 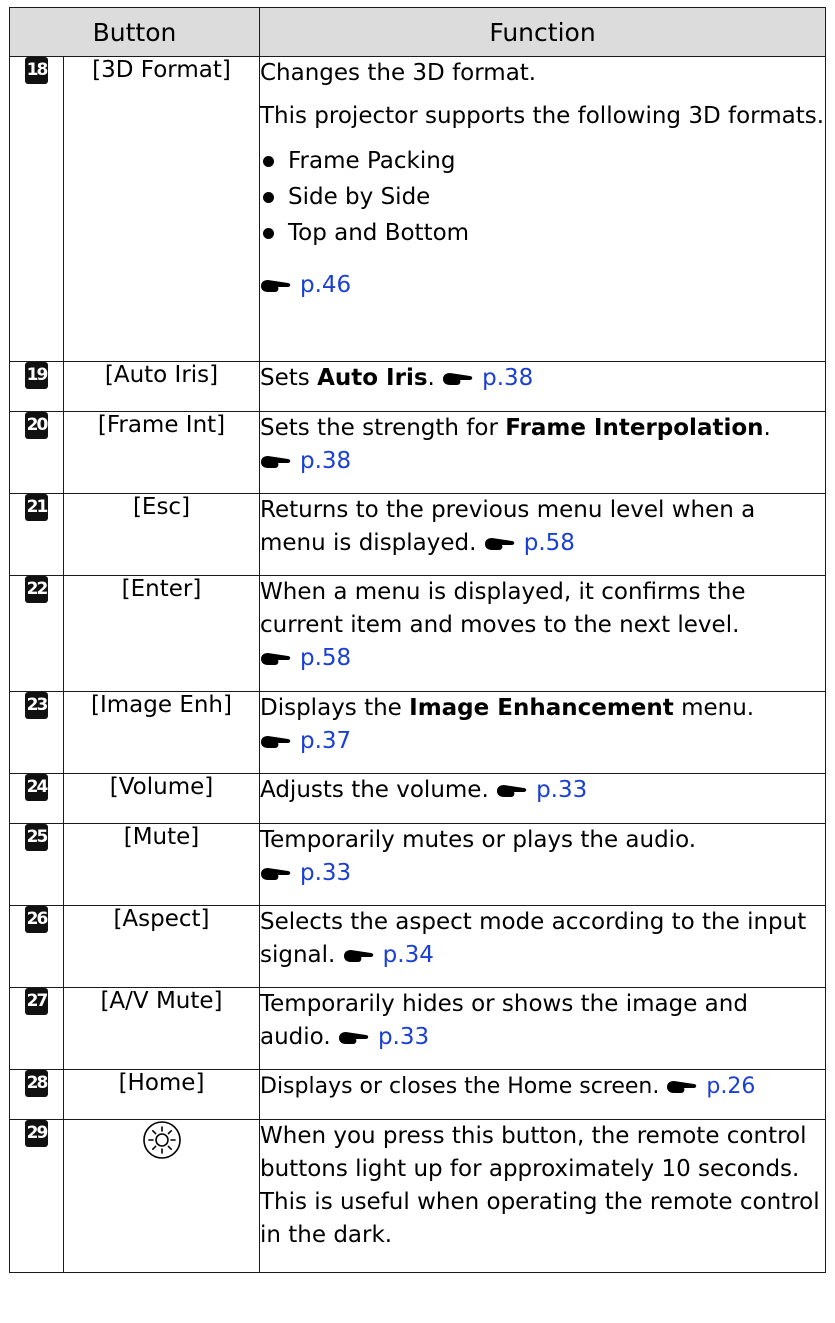 I want to click on button-name: [Aspect], so click(x=161, y=946).